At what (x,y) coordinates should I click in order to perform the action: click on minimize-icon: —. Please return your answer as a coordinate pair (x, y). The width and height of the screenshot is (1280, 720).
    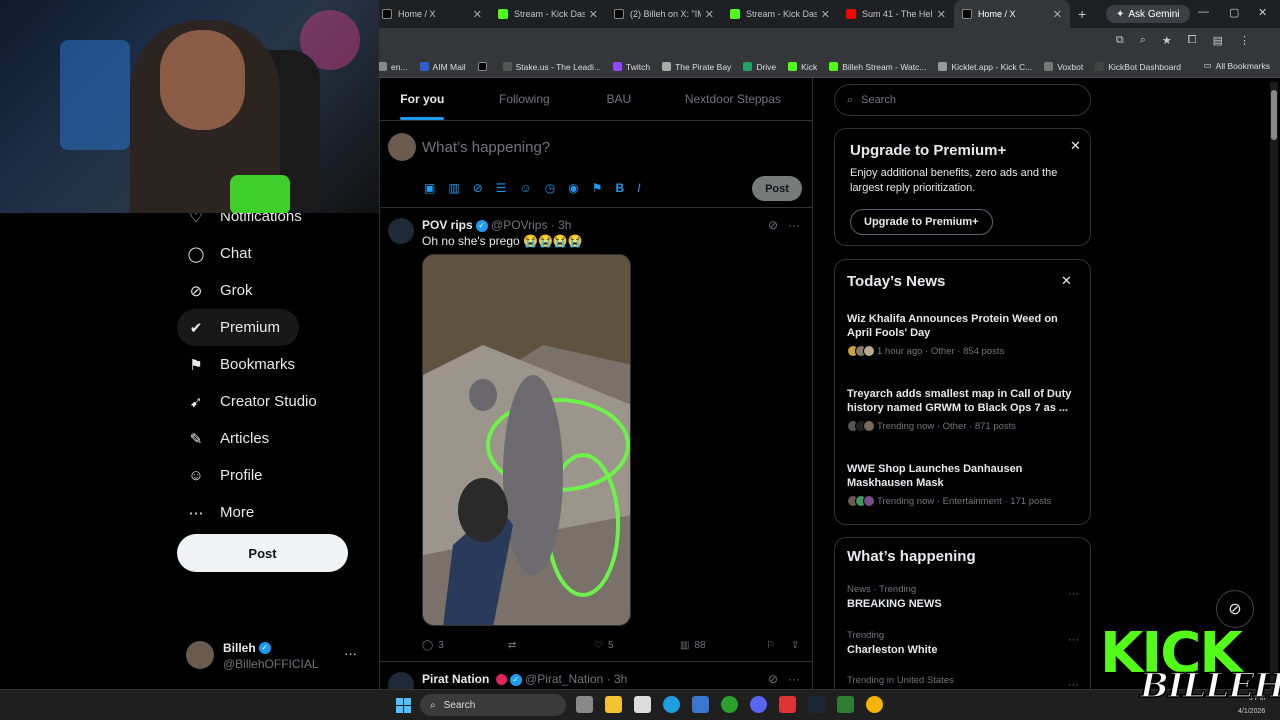
    Looking at the image, I should click on (1203, 12).